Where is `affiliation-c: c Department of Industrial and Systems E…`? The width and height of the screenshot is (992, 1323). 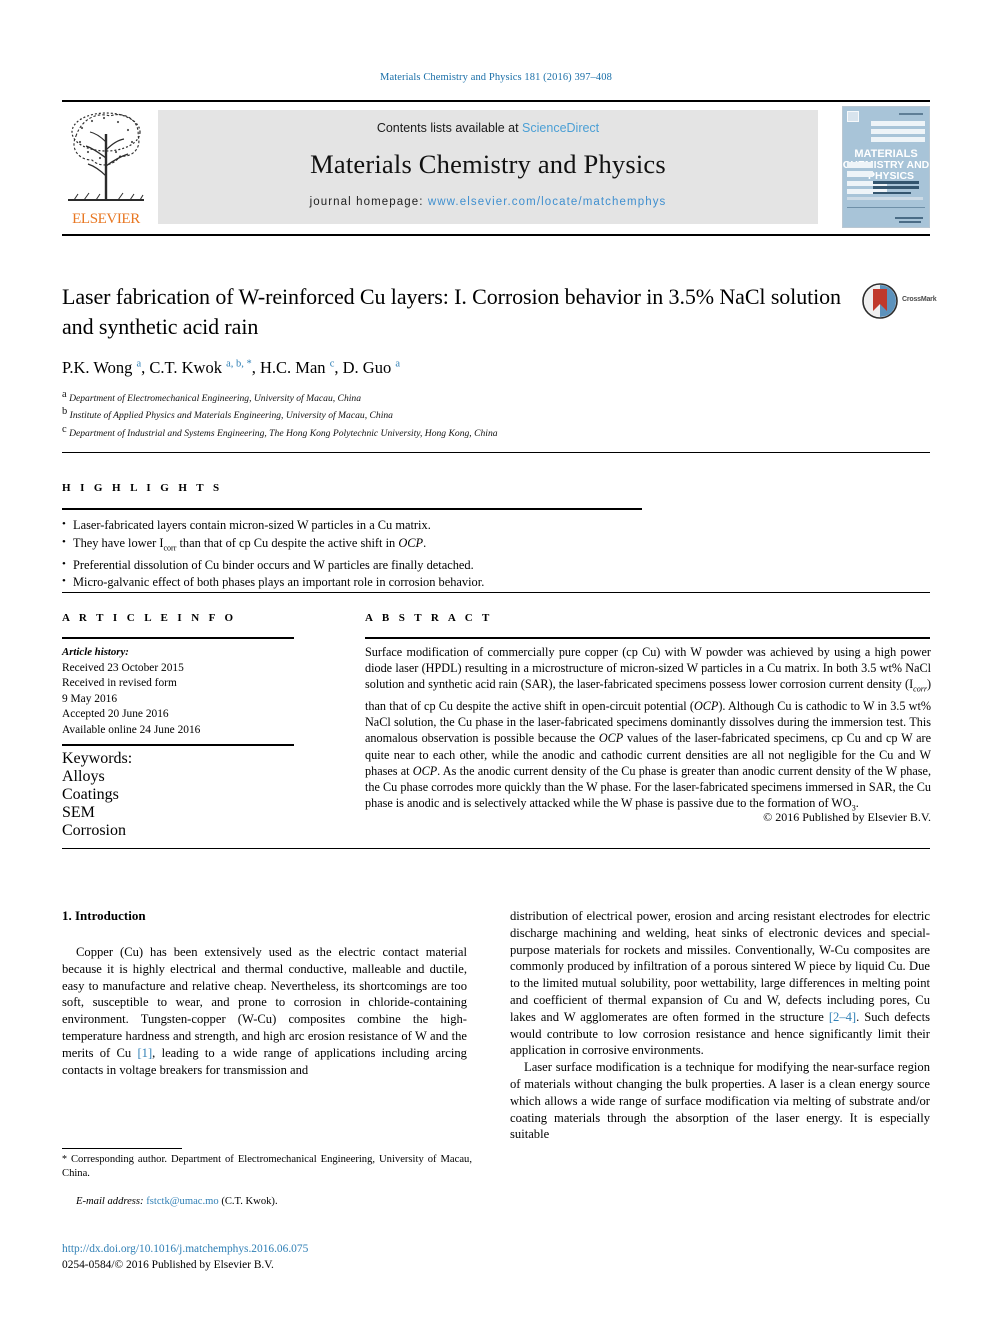 affiliation-c: c Department of Industrial and Systems E… is located at coordinates (280, 431).